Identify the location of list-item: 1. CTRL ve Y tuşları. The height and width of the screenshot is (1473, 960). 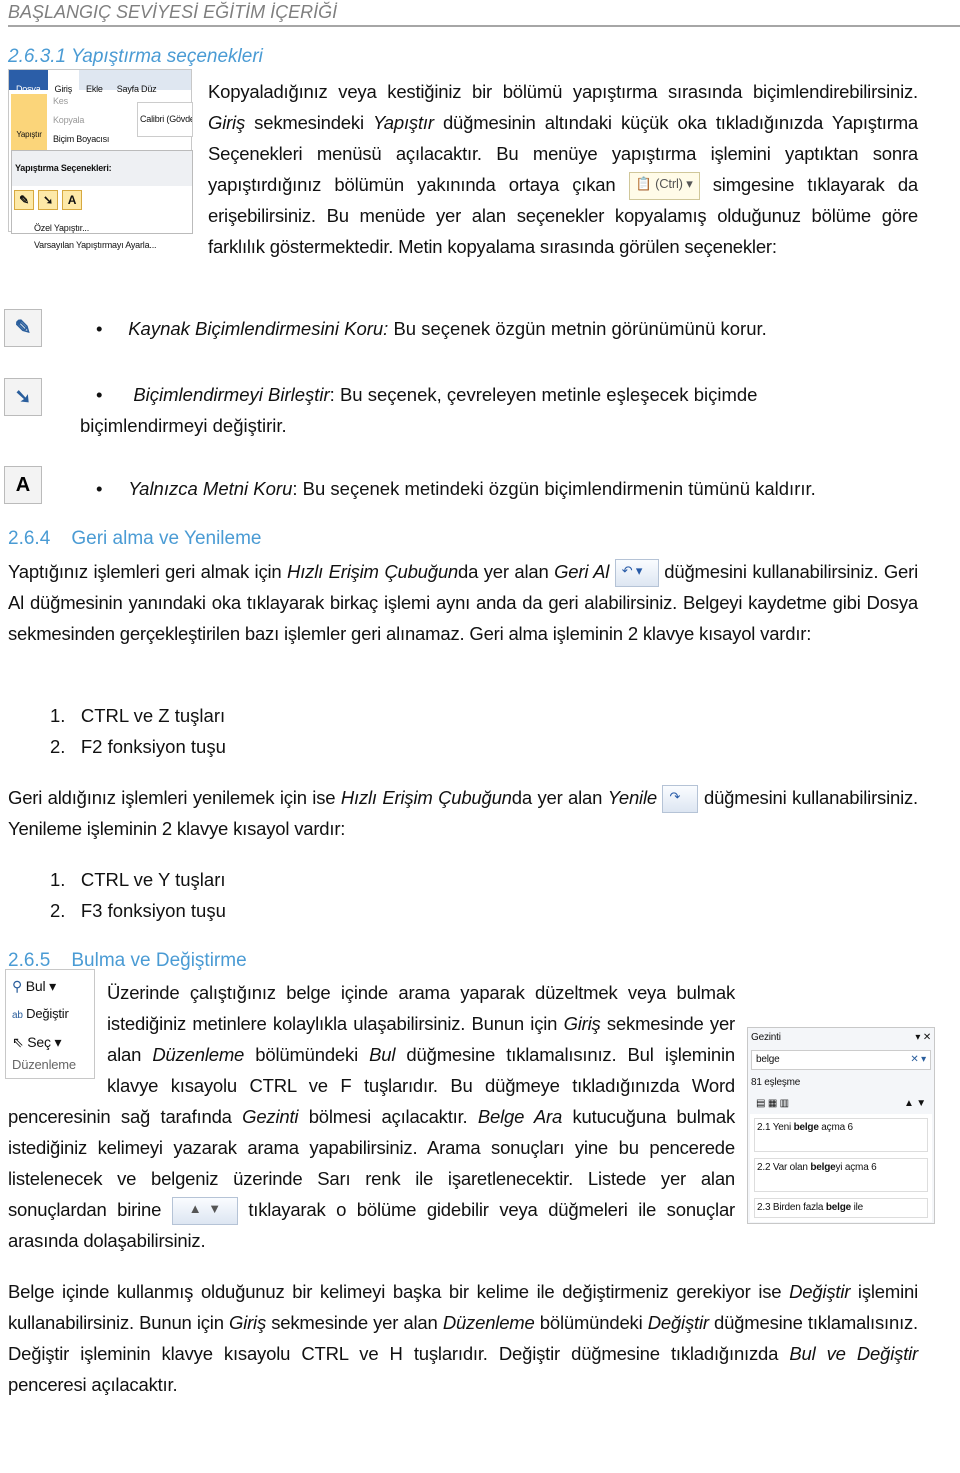
(138, 879).